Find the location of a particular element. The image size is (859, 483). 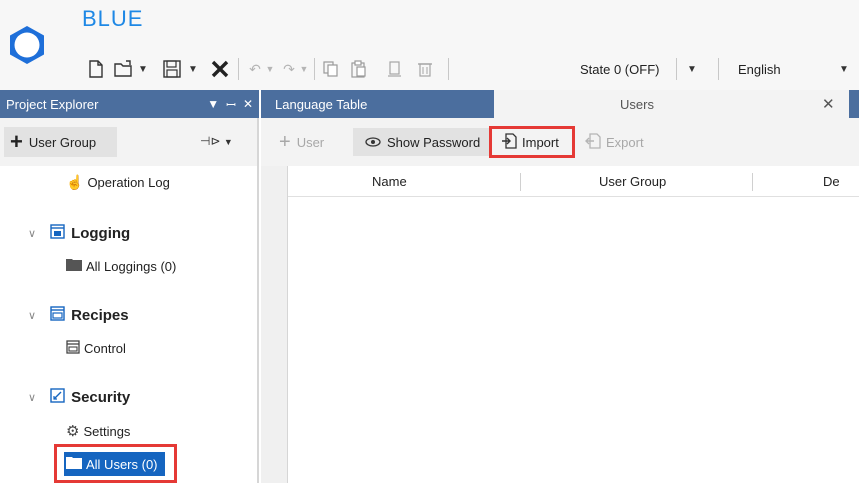

language-combo: English is located at coordinates (783, 69).